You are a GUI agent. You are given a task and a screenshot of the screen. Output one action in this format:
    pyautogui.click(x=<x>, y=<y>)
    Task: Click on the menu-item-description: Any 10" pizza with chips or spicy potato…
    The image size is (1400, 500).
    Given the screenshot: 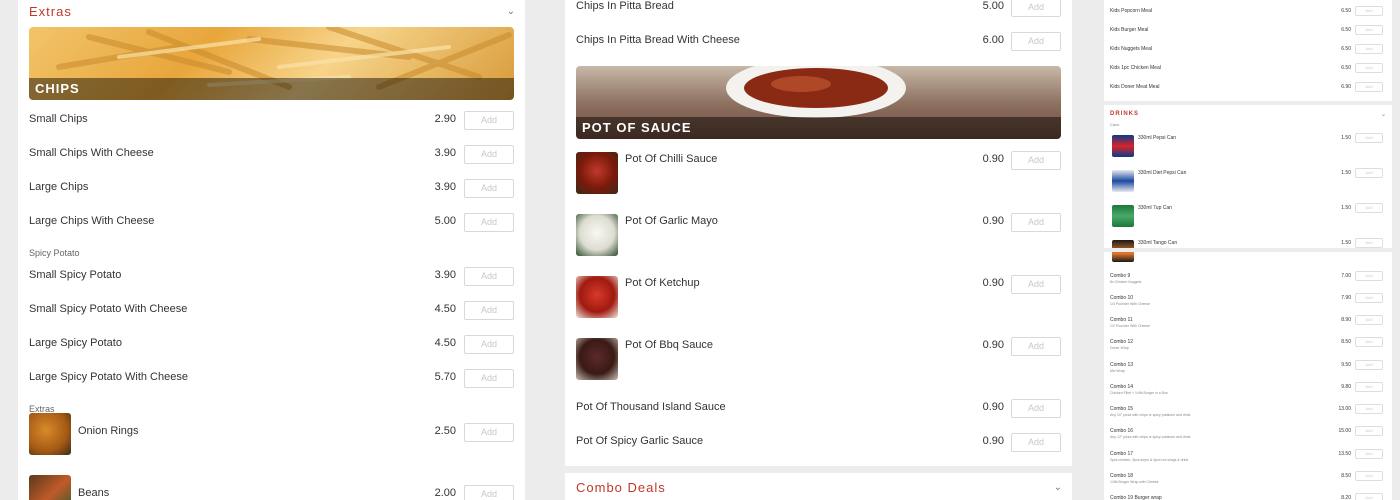 What is the action you would take?
    pyautogui.click(x=1150, y=415)
    